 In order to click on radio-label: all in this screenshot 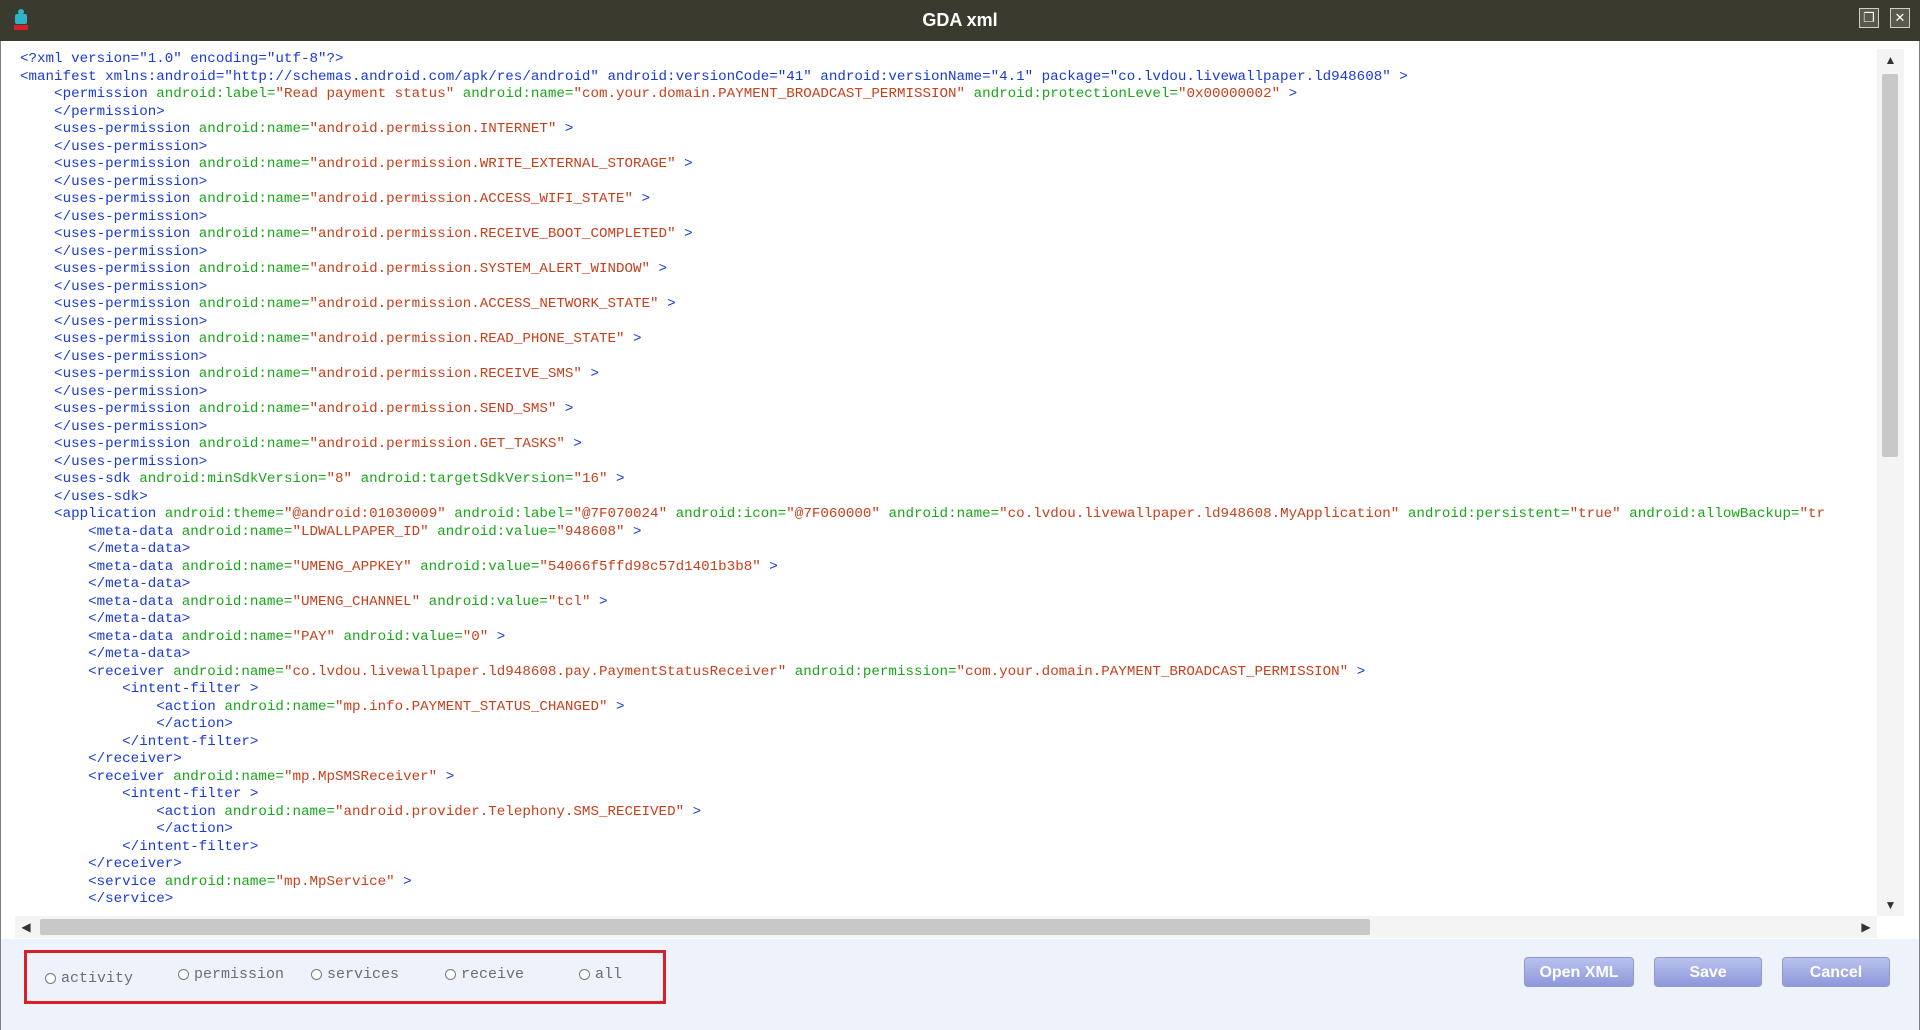, I will do `click(609, 974)`.